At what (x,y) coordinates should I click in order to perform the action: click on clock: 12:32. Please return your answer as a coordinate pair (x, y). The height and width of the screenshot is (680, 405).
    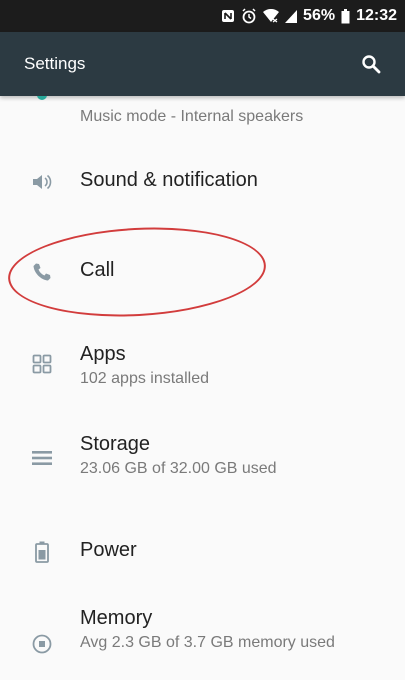
    Looking at the image, I should click on (376, 15).